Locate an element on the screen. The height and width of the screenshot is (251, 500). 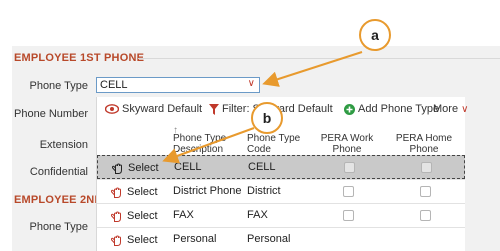
callout-a-arrow is located at coordinates (312, 69).